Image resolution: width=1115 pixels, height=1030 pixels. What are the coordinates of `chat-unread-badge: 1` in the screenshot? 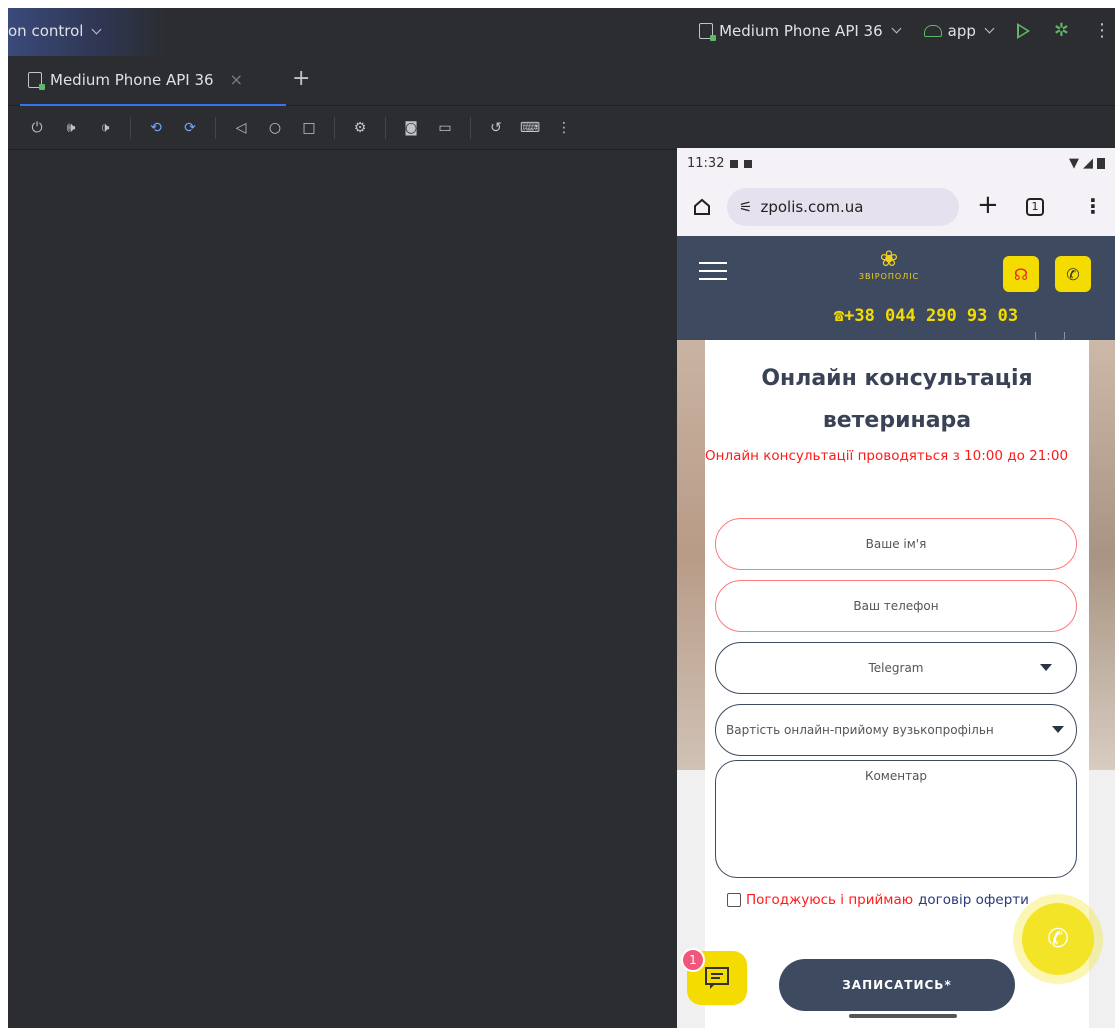 It's located at (693, 960).